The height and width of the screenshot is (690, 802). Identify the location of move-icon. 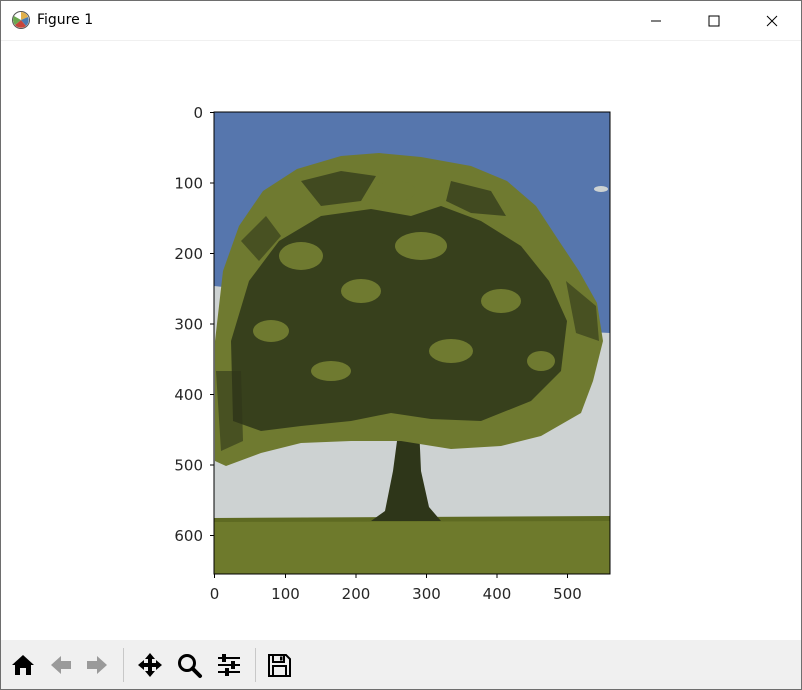
(150, 665).